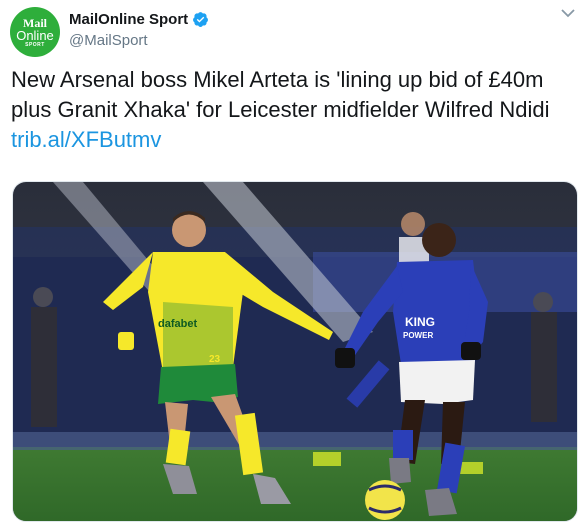 This screenshot has width=587, height=530. Describe the element at coordinates (128, 19) in the screenshot. I see `display-name: MailOnline Sport` at that location.